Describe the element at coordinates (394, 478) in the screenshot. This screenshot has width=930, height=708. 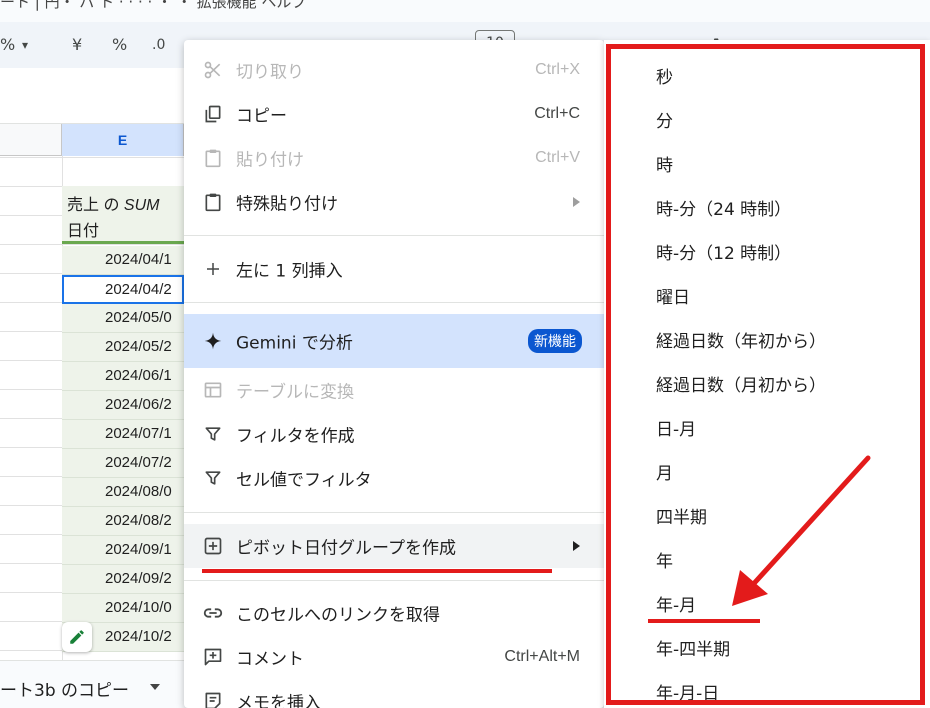
I see `menu-item-filter-by-value: セル値でフィルタ` at that location.